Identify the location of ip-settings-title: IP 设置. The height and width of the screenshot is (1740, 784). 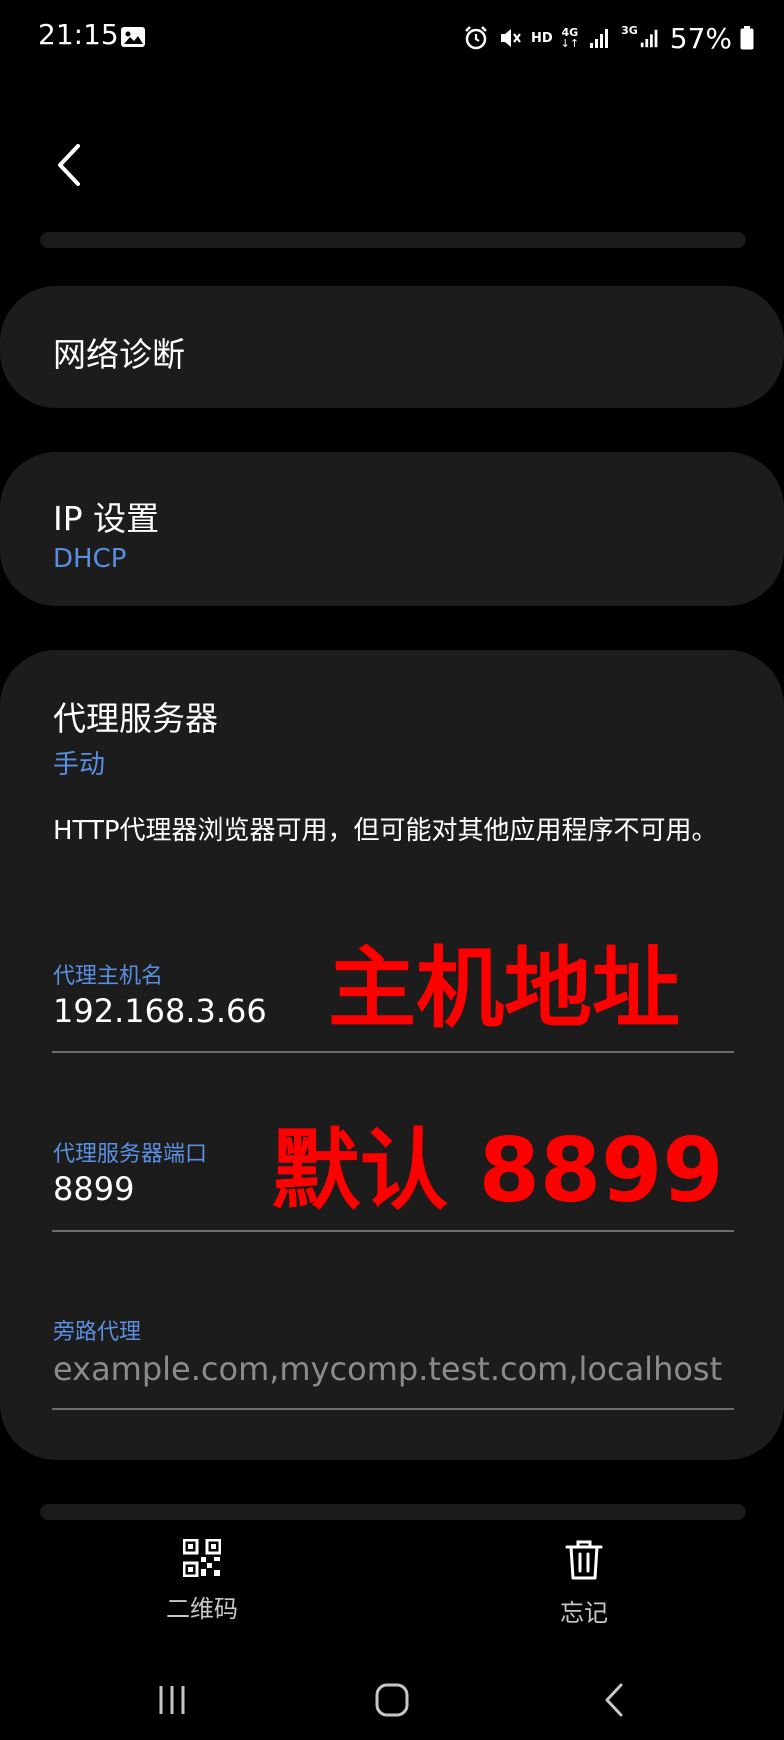
(106, 518).